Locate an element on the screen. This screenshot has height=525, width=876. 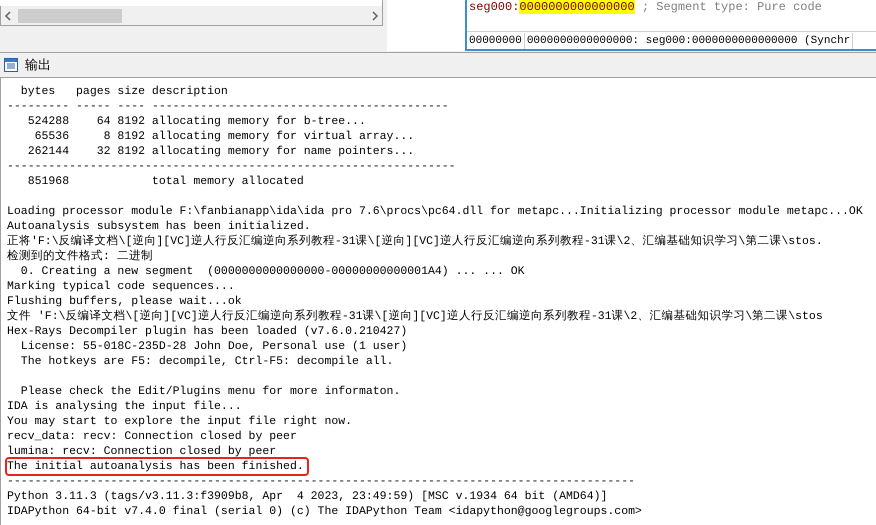
log-line: bytes pages size description is located at coordinates (124, 91).